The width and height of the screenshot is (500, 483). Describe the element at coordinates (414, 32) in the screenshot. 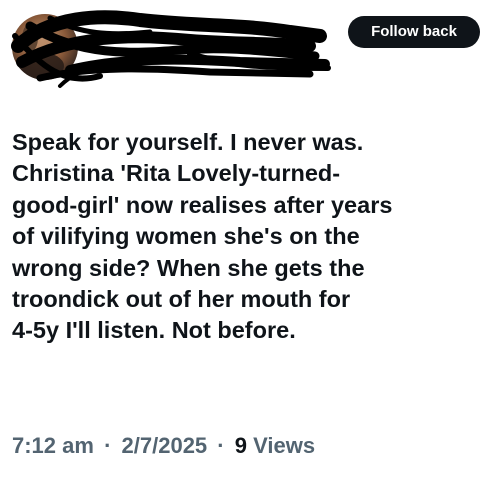

I see `follow-back-button: Follow back` at that location.